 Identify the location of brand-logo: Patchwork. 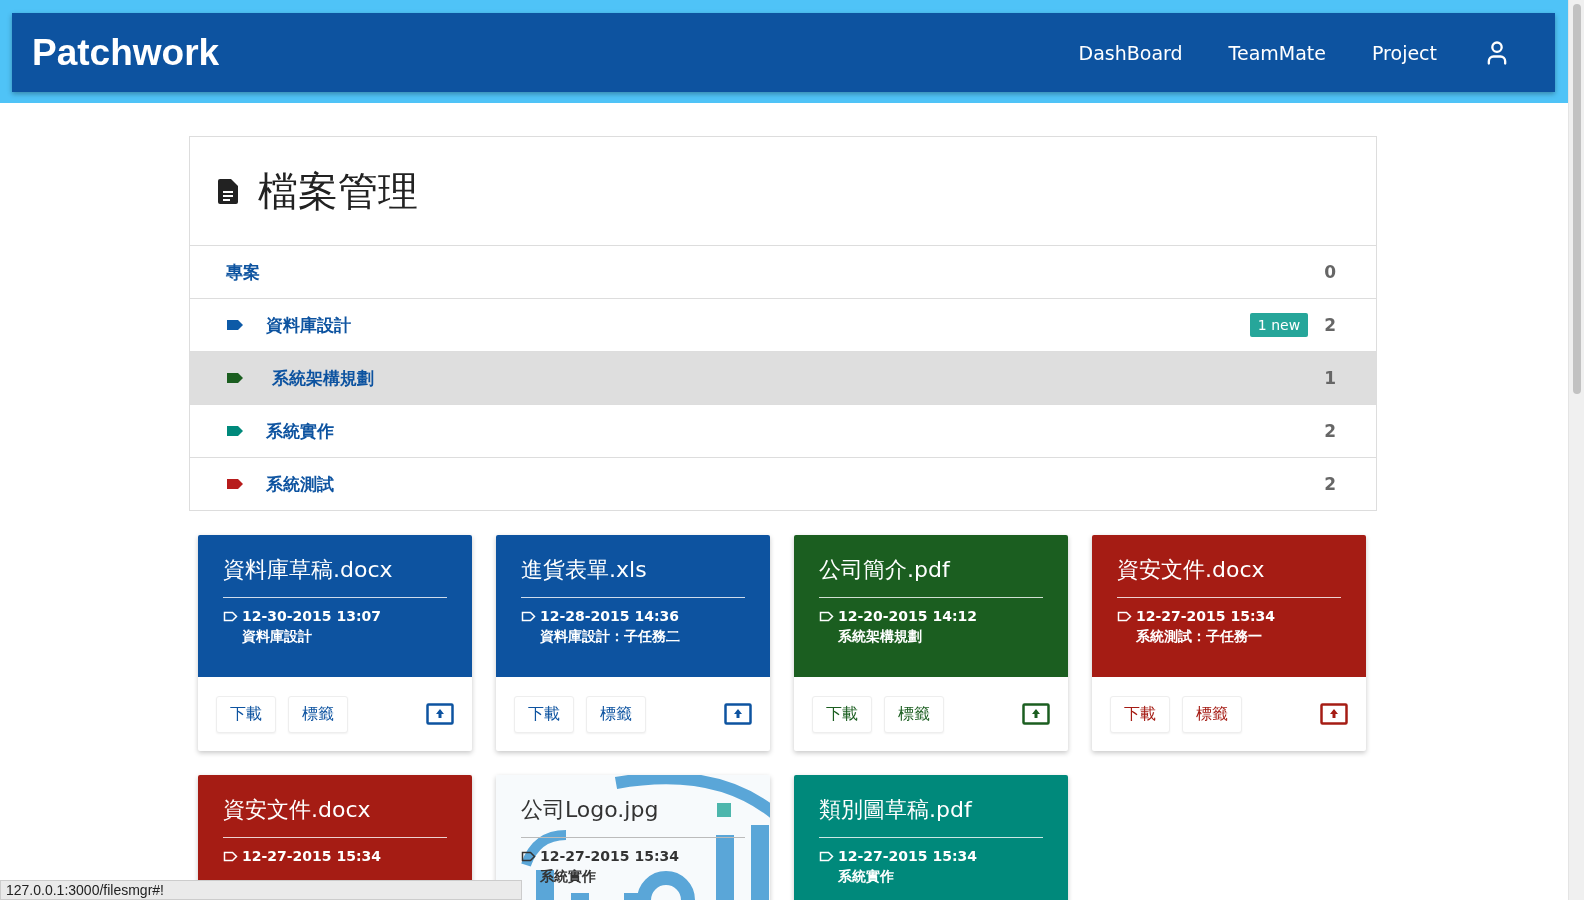
(126, 52).